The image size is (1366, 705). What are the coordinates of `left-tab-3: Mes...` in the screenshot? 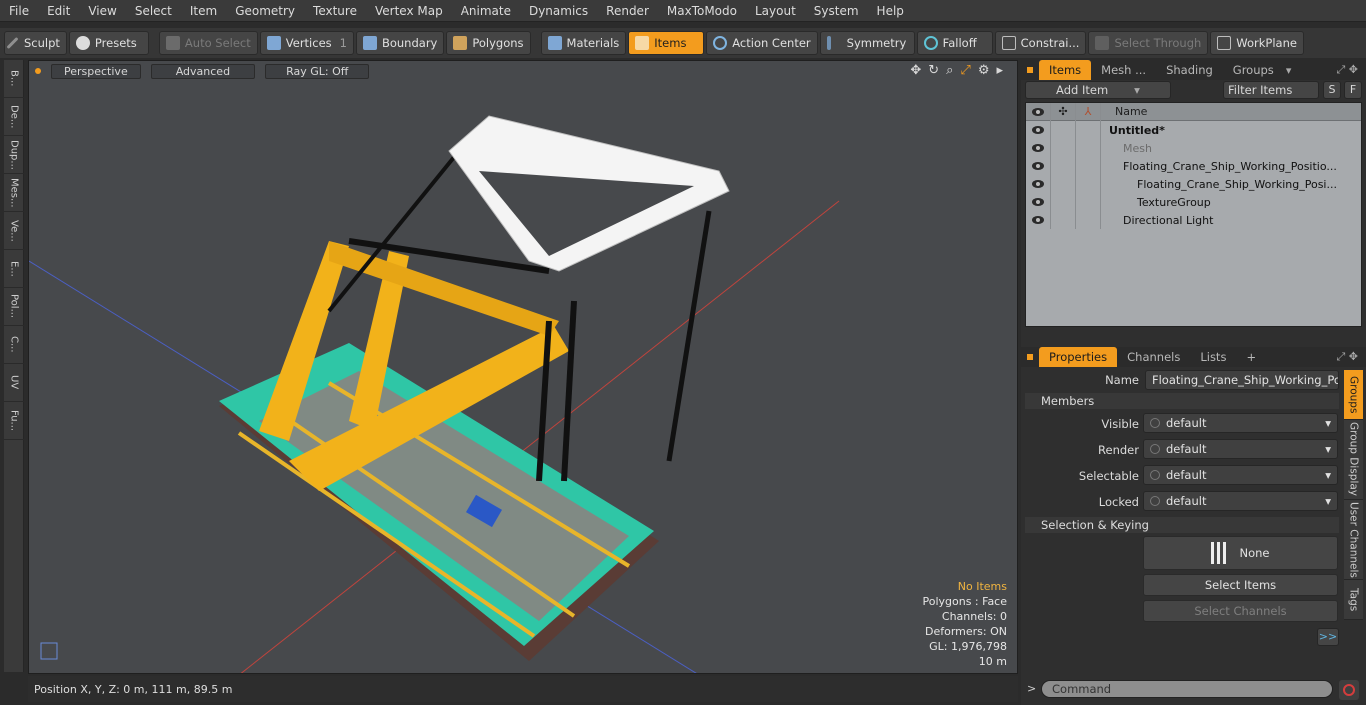 It's located at (14, 193).